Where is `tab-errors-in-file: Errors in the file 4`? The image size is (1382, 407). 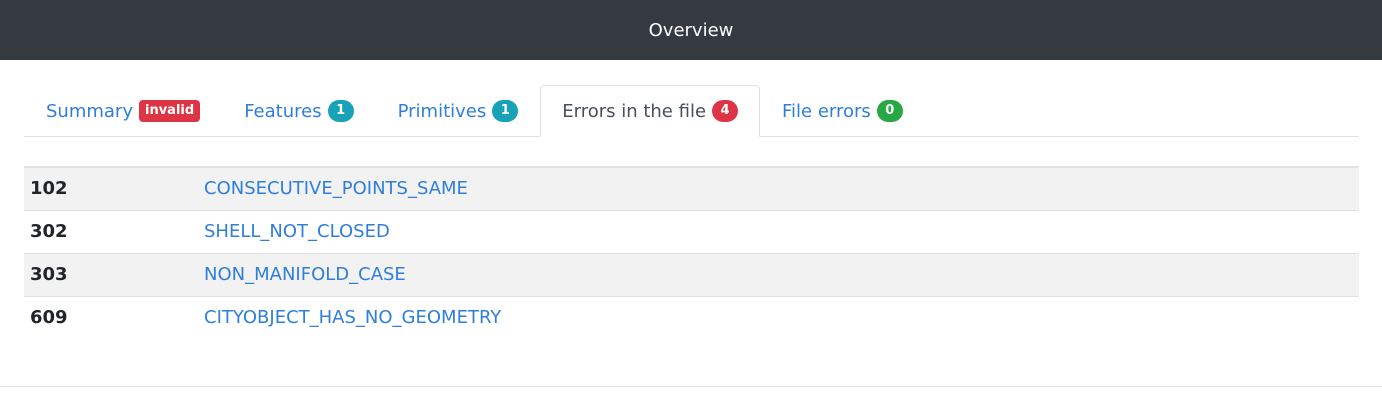 tab-errors-in-file: Errors in the file 4 is located at coordinates (650, 111).